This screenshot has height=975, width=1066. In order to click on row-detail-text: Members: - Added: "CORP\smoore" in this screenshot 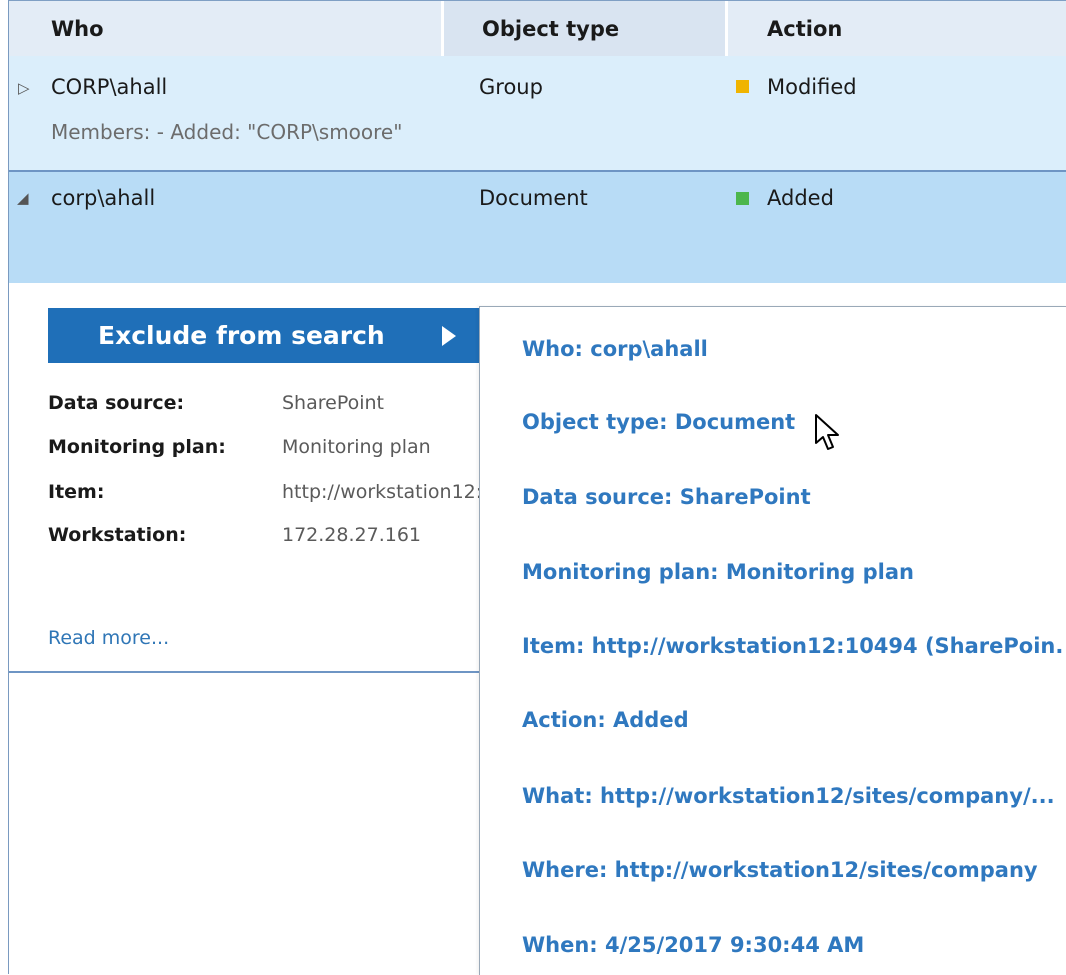, I will do `click(227, 132)`.